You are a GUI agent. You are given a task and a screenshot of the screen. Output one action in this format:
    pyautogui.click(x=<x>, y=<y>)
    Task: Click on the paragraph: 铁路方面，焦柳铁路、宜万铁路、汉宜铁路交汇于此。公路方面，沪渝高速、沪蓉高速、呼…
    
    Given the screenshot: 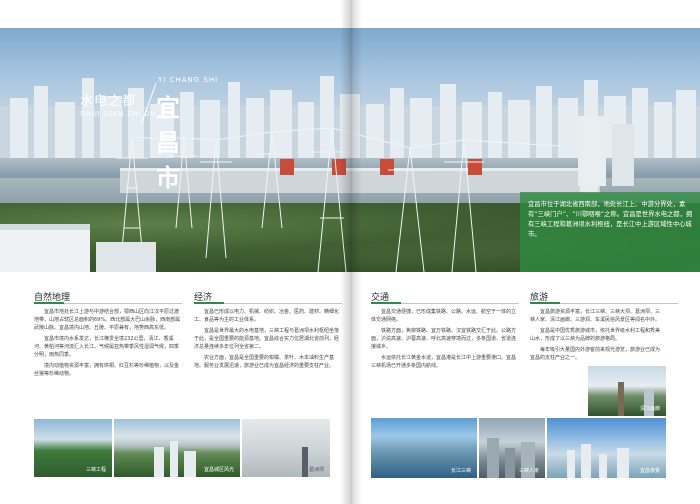 What is the action you would take?
    pyautogui.click(x=444, y=339)
    